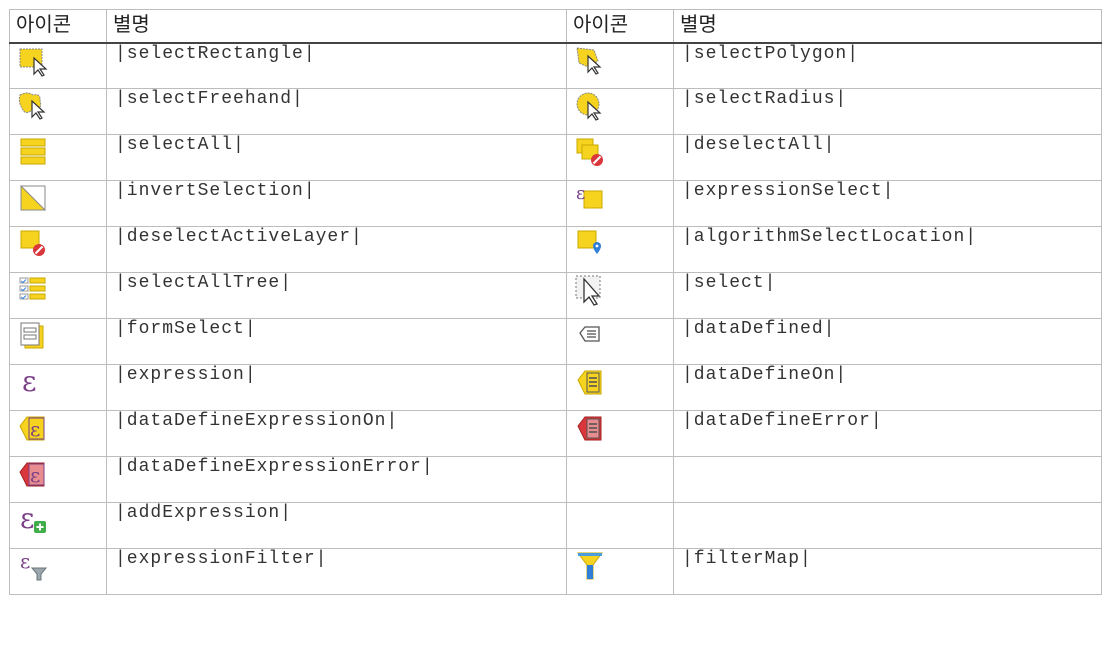 The image size is (1111, 645). What do you see at coordinates (590, 566) in the screenshot?
I see `filter-map-icon` at bounding box center [590, 566].